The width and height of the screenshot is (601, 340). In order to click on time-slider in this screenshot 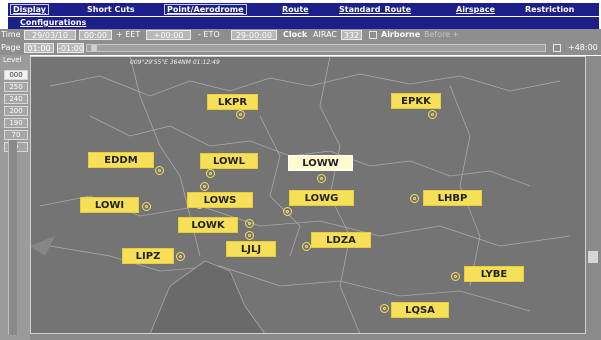, I will do `click(316, 48)`.